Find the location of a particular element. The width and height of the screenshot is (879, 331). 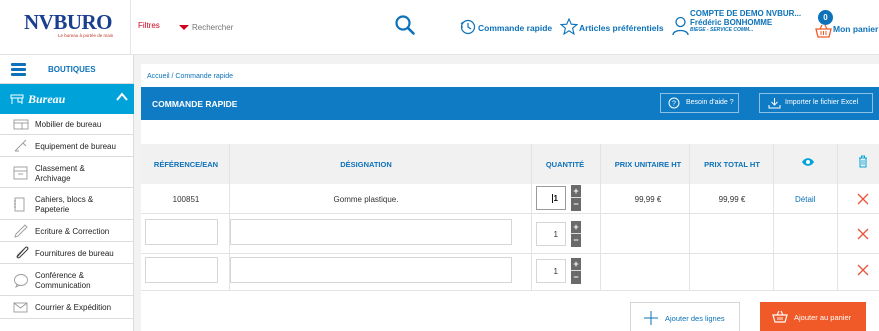

sidebar-category-bureau: Bureau is located at coordinates (67, 99).